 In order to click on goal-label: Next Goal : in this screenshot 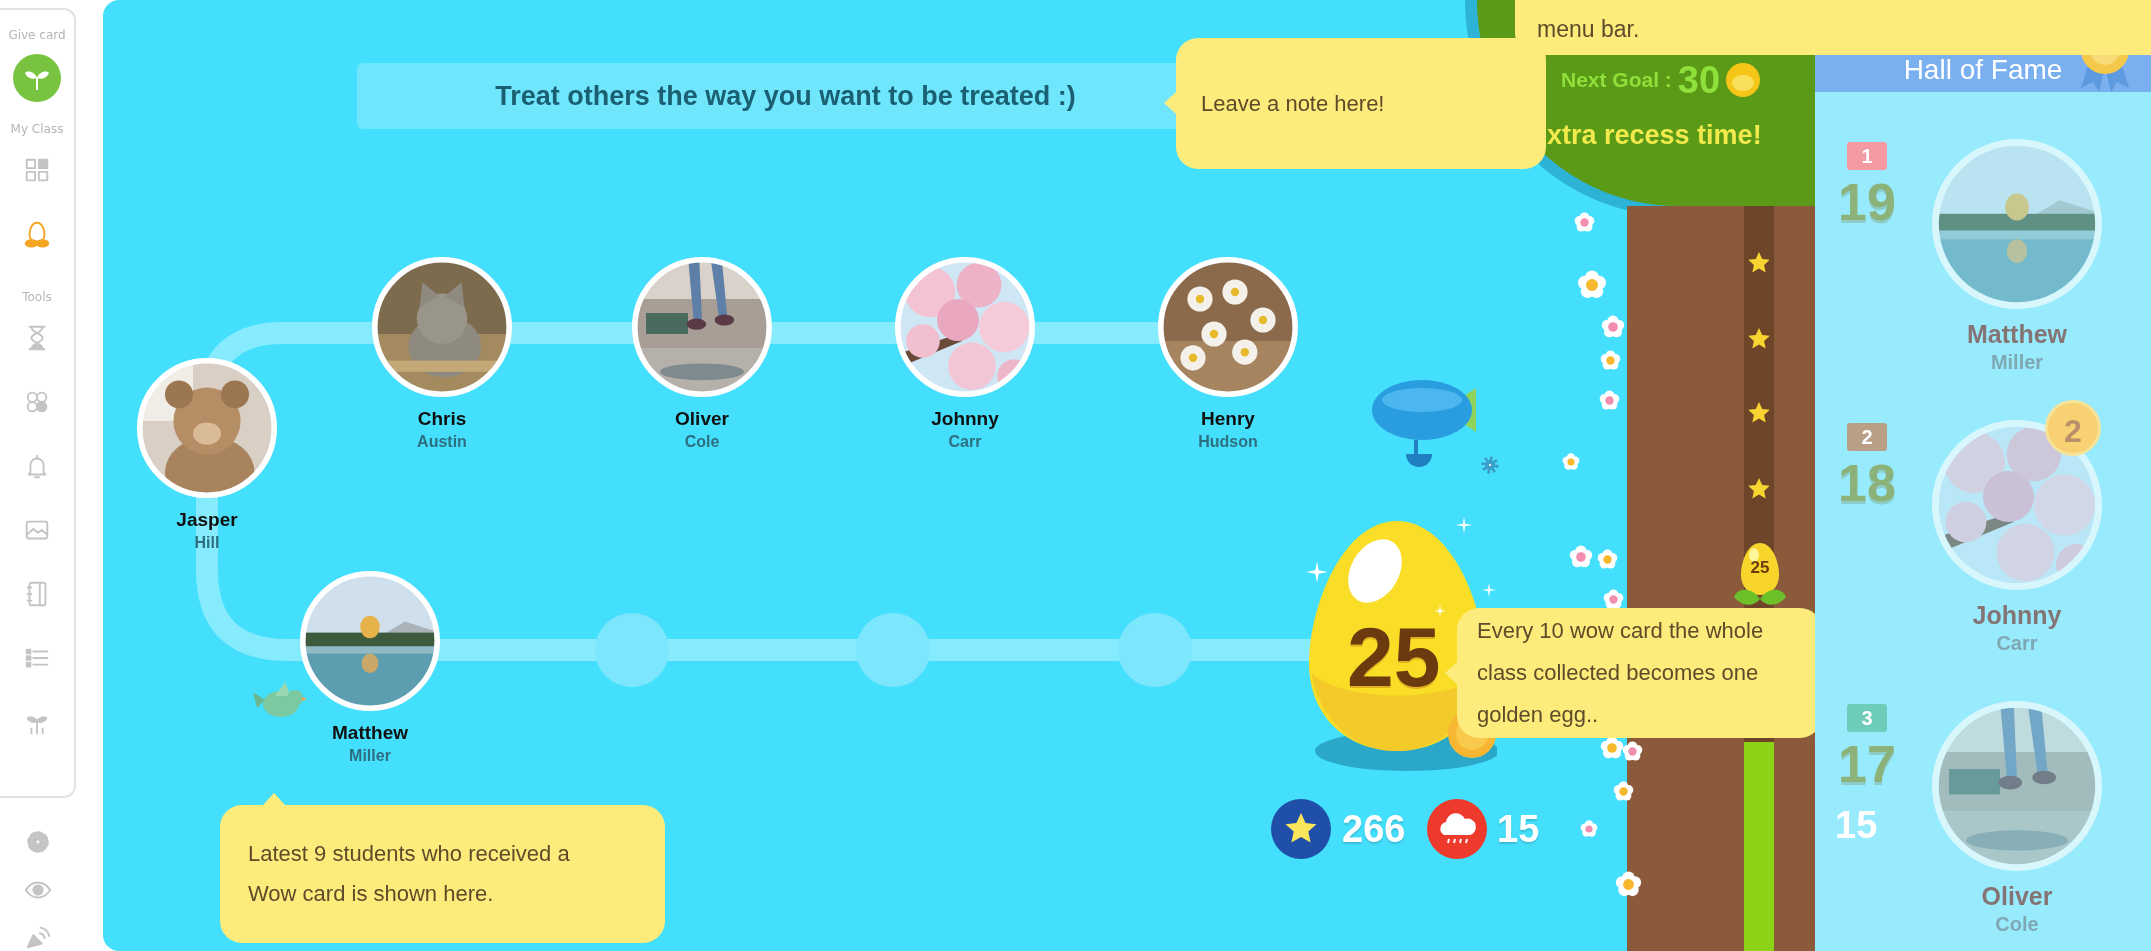, I will do `click(1616, 80)`.